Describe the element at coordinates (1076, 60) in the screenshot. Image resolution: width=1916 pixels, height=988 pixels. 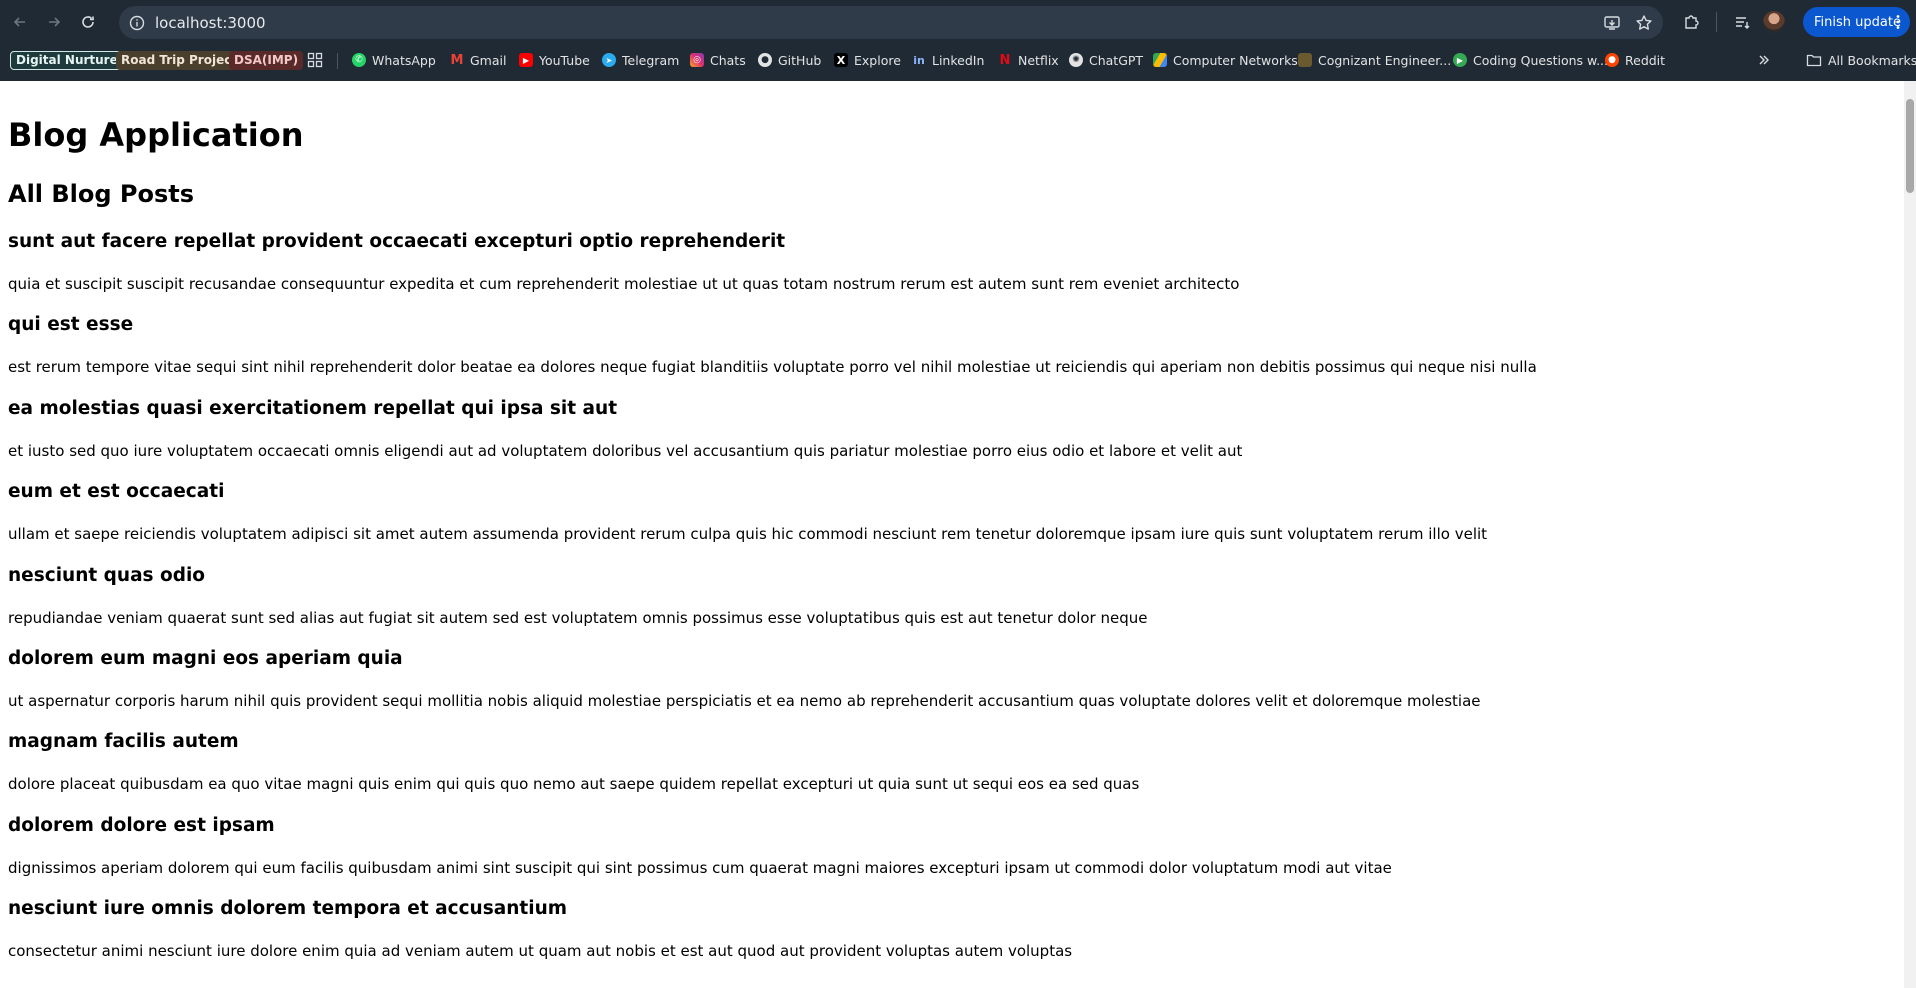
I see `chatgpt-icon: ✺` at that location.